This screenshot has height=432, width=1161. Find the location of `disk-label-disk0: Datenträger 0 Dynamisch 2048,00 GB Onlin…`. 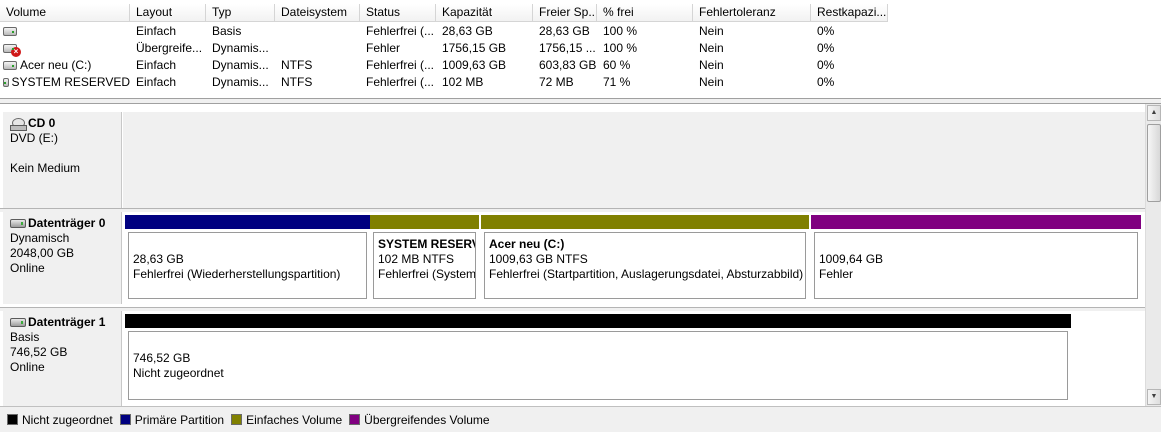

disk-label-disk0: Datenträger 0 Dynamisch 2048,00 GB Onlin… is located at coordinates (62, 258).